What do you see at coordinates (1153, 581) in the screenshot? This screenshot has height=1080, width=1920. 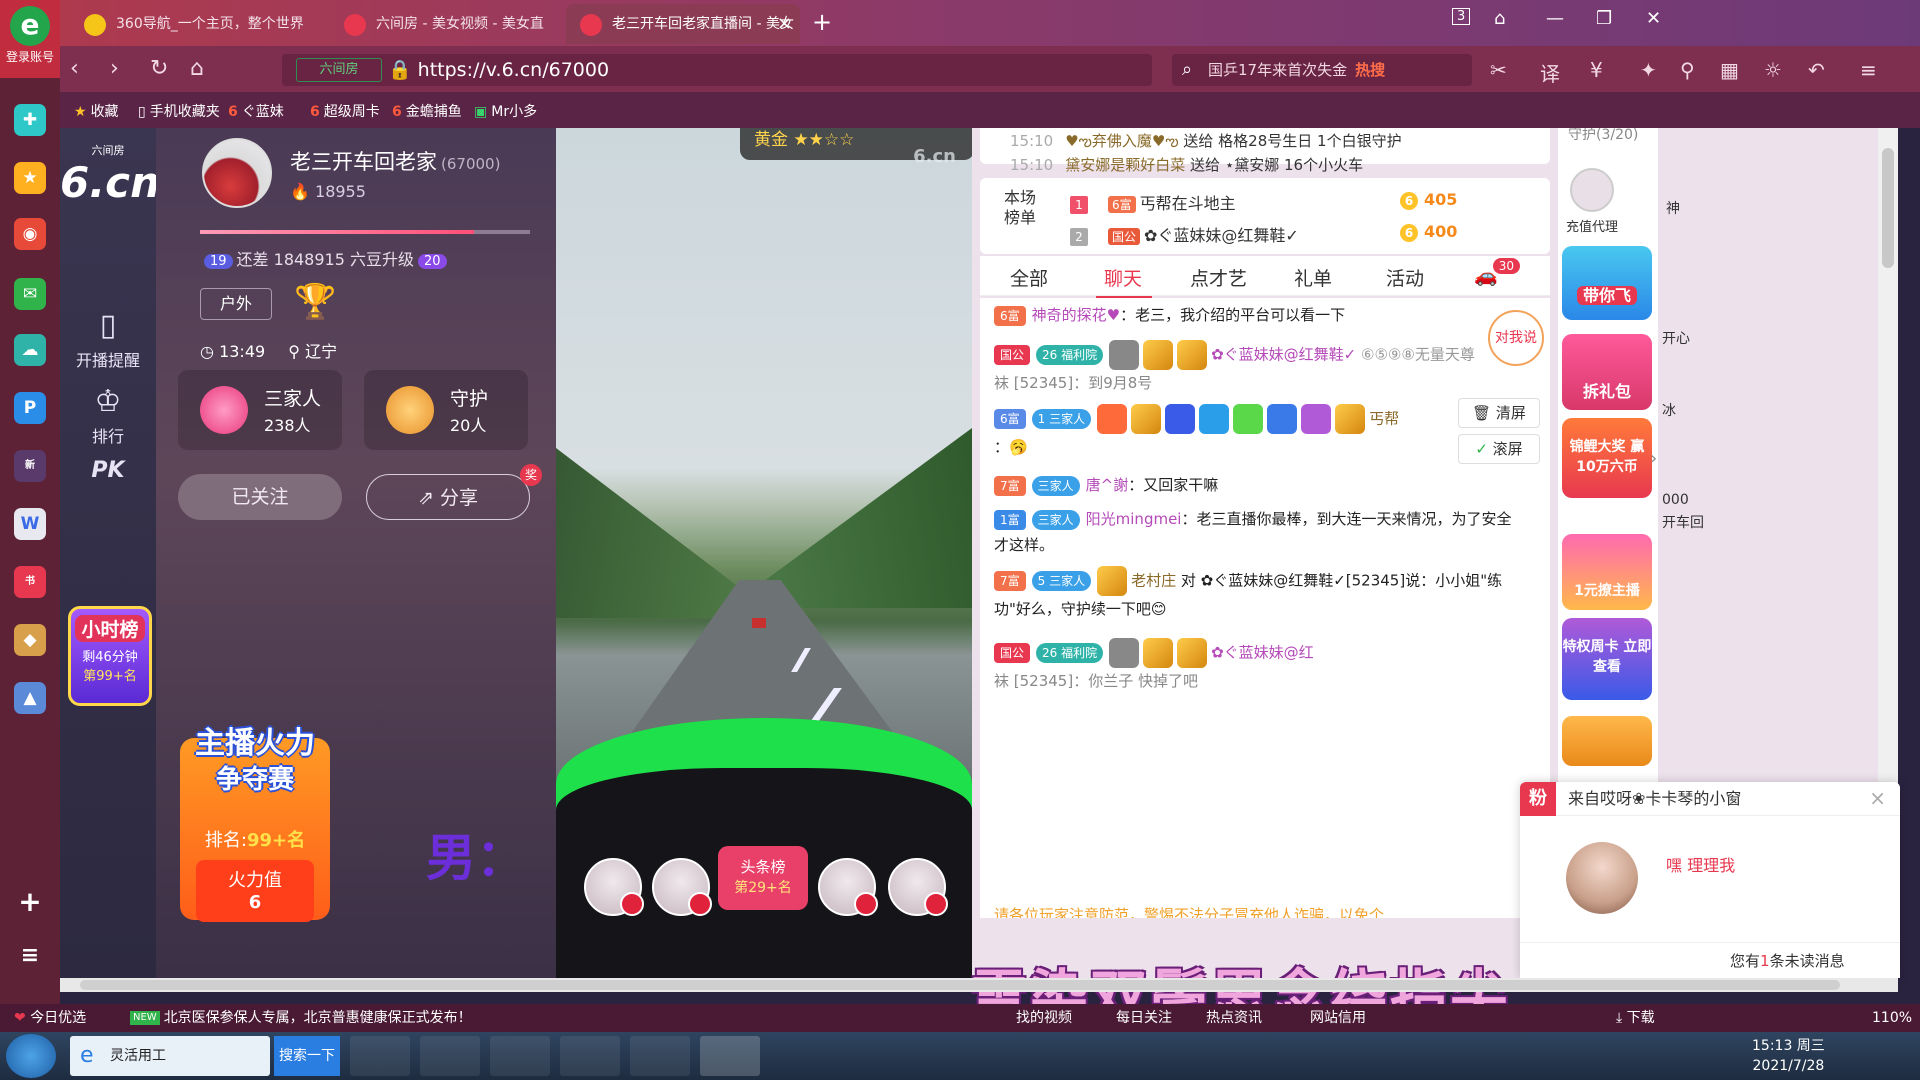 I see `chat-user: 老村庄` at bounding box center [1153, 581].